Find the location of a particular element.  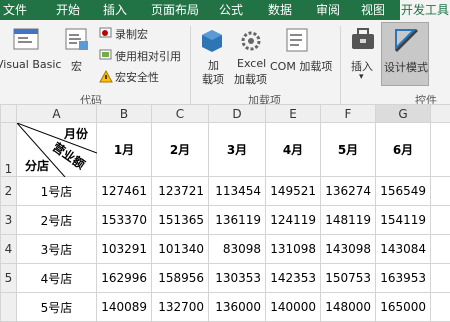

store-label: 分店 is located at coordinates (37, 165).